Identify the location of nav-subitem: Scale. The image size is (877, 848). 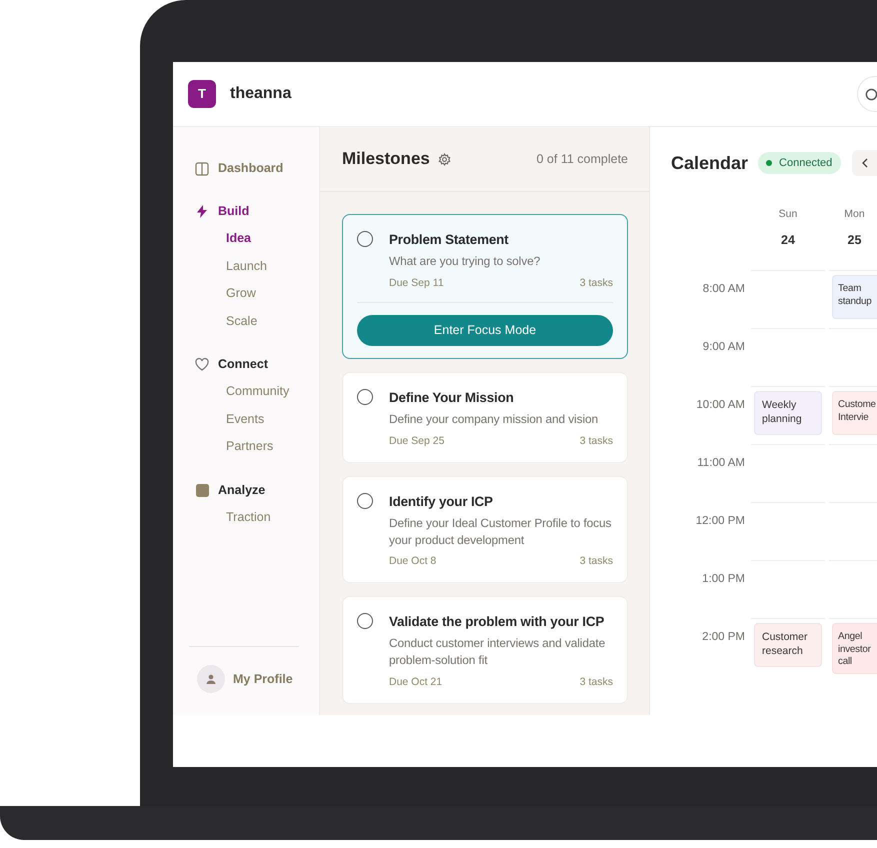
(257, 321).